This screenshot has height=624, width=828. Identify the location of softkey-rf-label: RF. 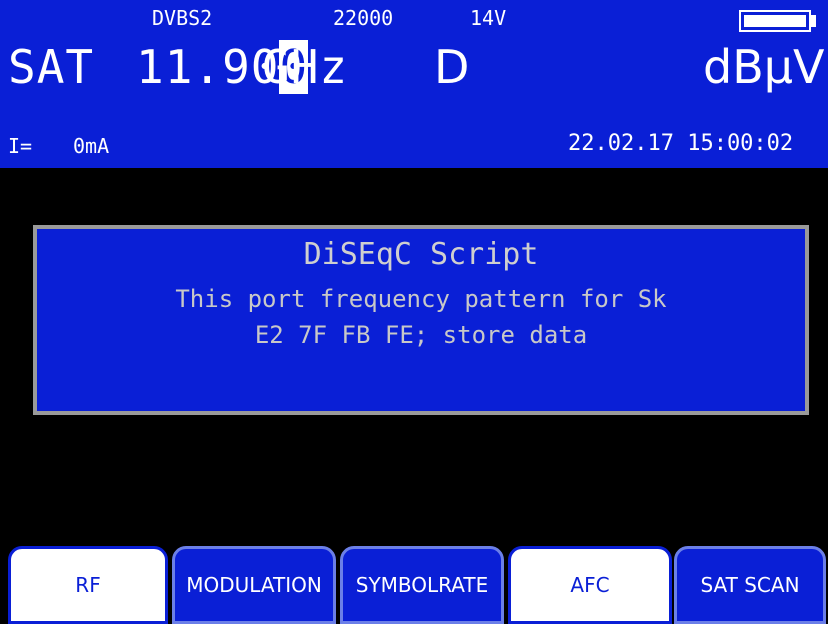
(88, 585).